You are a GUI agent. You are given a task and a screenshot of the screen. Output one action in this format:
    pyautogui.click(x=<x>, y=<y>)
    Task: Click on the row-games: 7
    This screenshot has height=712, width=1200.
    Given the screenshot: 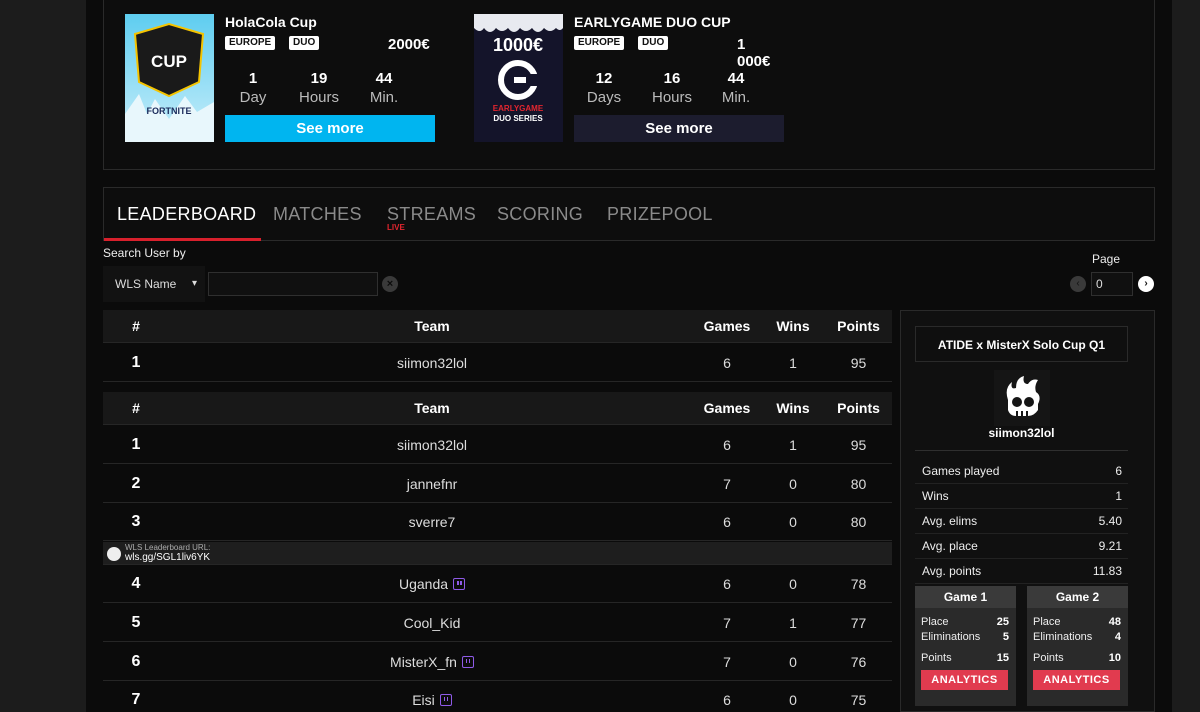 What is the action you would take?
    pyautogui.click(x=727, y=484)
    